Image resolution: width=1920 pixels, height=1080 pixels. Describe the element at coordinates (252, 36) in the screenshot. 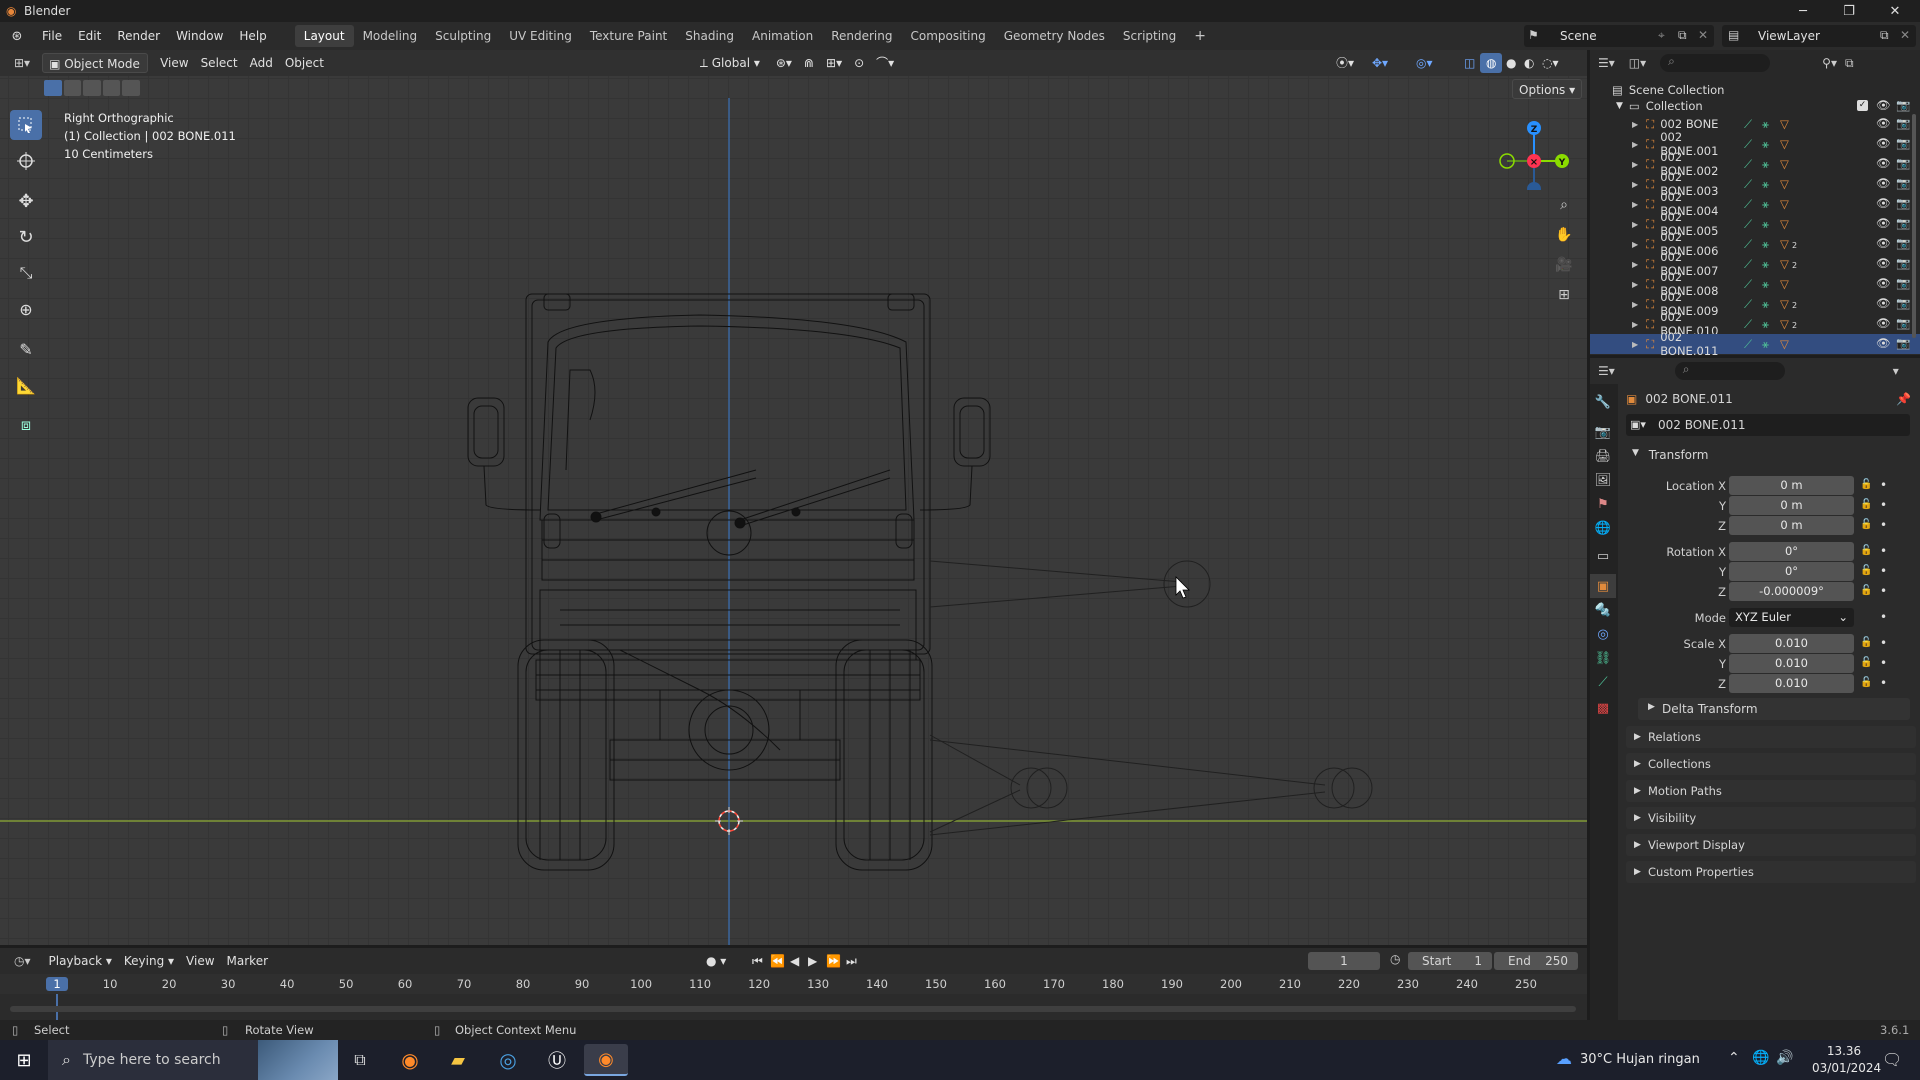

I see `menu-help: Help` at that location.